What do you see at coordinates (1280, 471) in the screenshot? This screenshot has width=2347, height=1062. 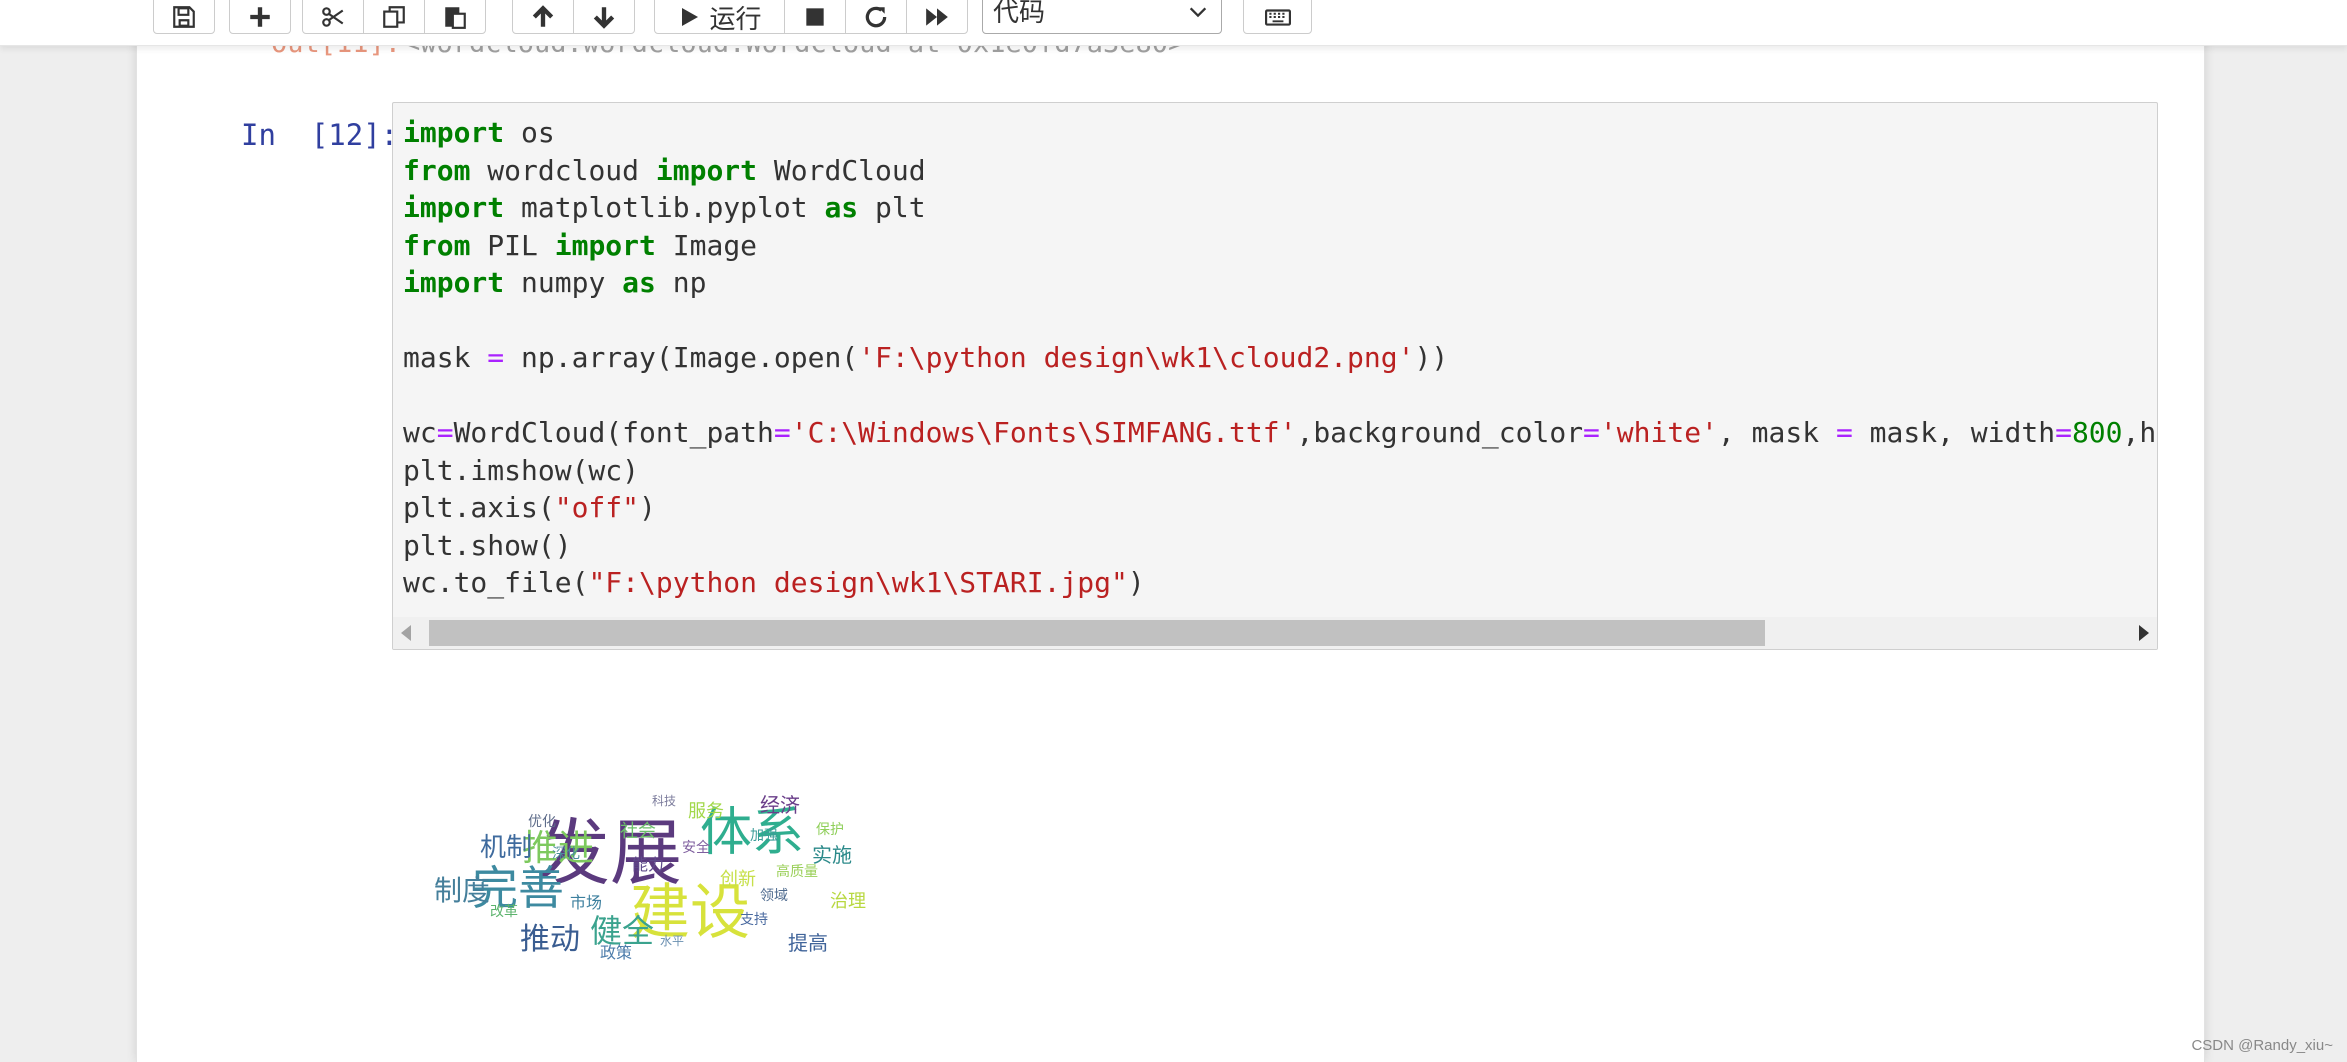 I see `code-line: plt.imshow(wc)` at bounding box center [1280, 471].